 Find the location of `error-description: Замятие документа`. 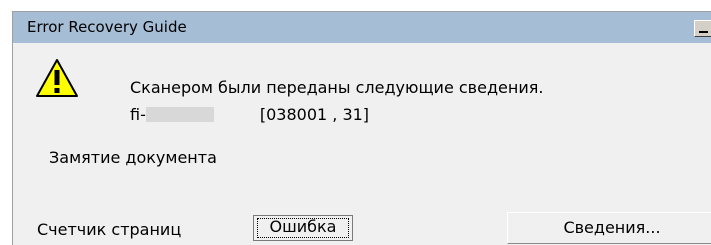

error-description: Замятие документа is located at coordinates (133, 157).